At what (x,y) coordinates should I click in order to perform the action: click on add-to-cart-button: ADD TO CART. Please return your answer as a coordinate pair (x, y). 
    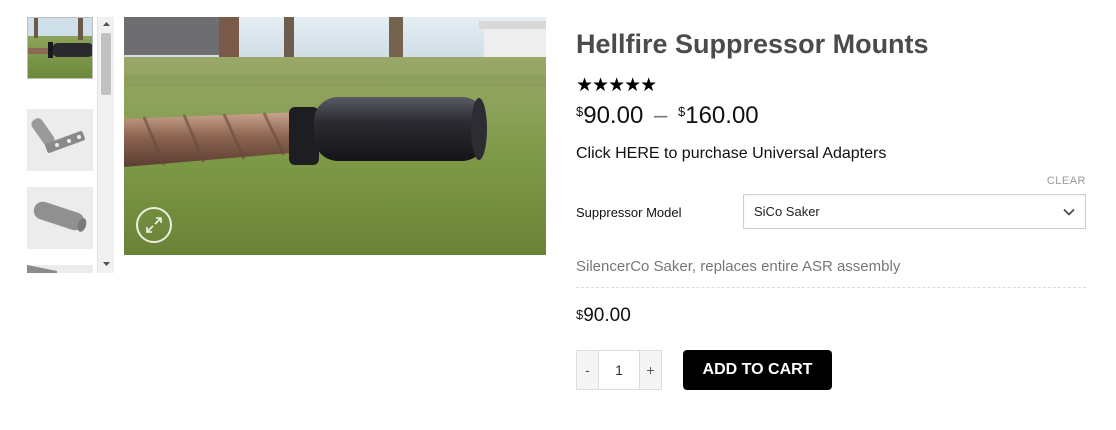
    Looking at the image, I should click on (757, 370).